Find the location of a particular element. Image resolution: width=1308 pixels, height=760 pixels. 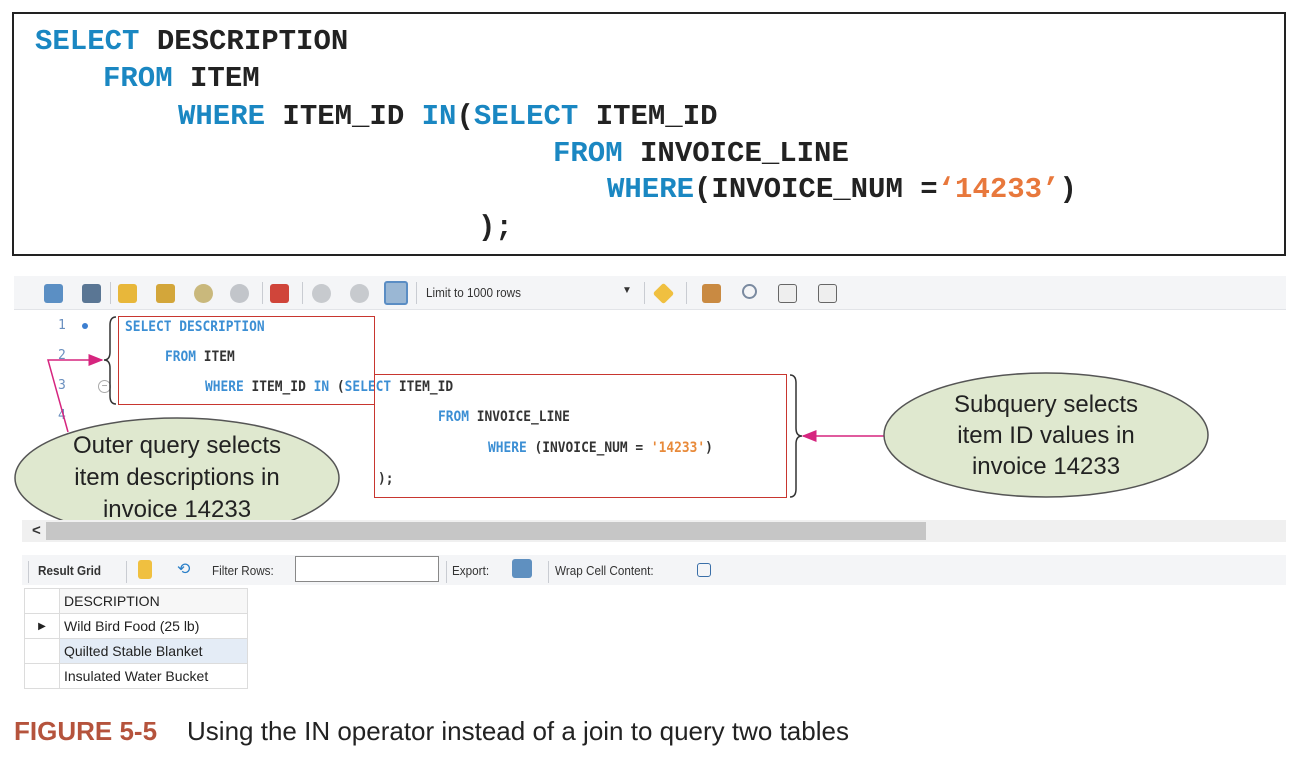

scrollbar-thumb is located at coordinates (486, 531).